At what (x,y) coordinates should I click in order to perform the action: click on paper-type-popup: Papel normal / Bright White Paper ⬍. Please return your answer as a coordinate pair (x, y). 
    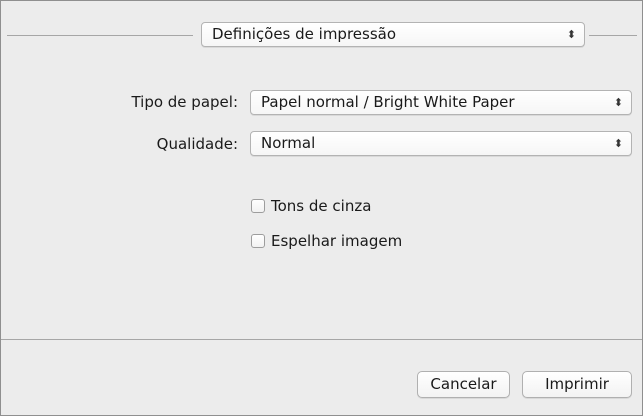
    Looking at the image, I should click on (441, 102).